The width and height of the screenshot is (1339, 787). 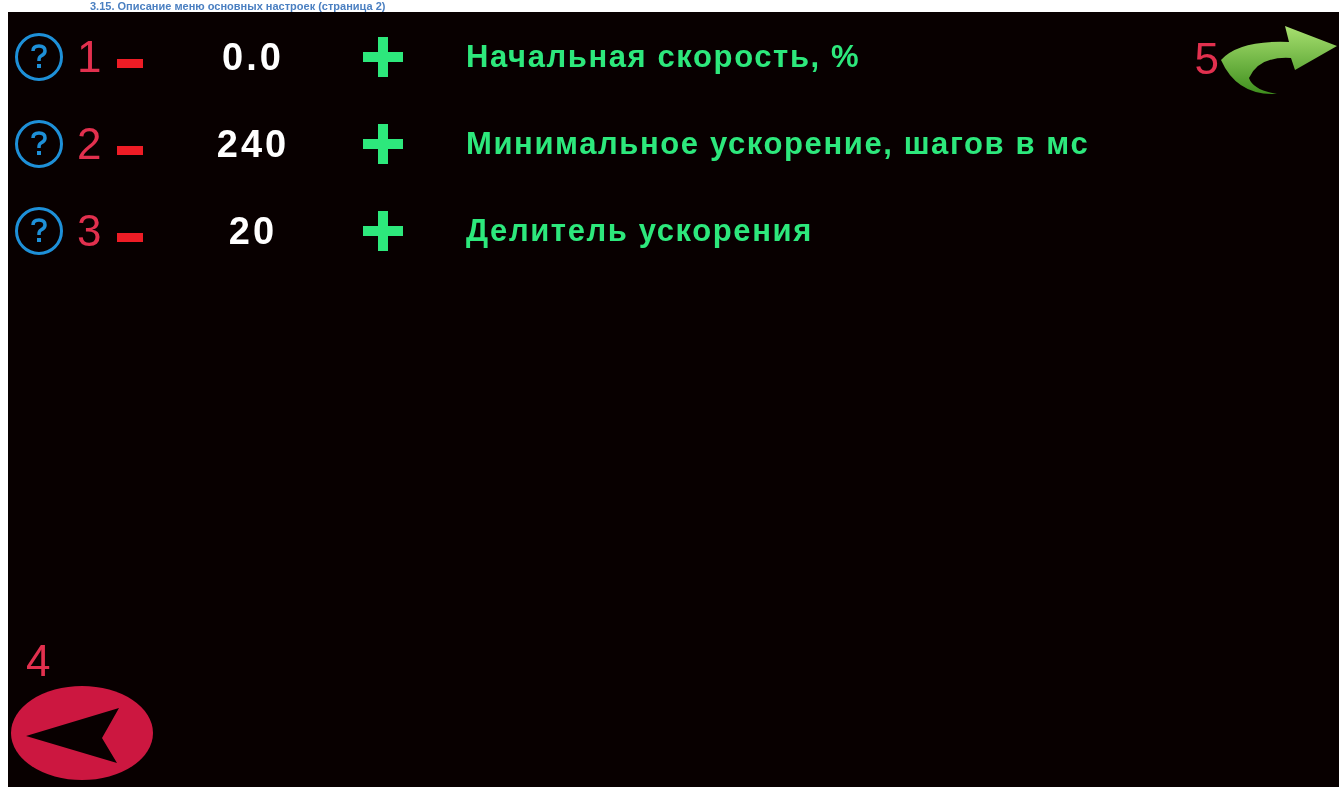 What do you see at coordinates (1206, 59) in the screenshot?
I see `marker-number: 5` at bounding box center [1206, 59].